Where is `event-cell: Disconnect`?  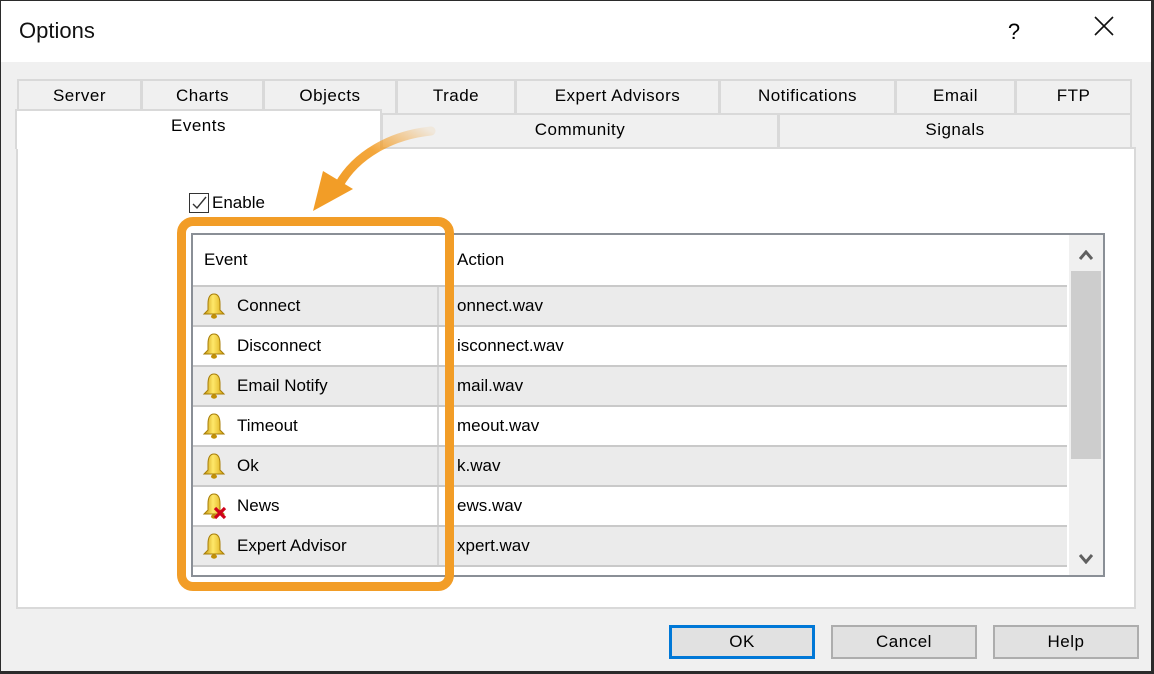
event-cell: Disconnect is located at coordinates (316, 346).